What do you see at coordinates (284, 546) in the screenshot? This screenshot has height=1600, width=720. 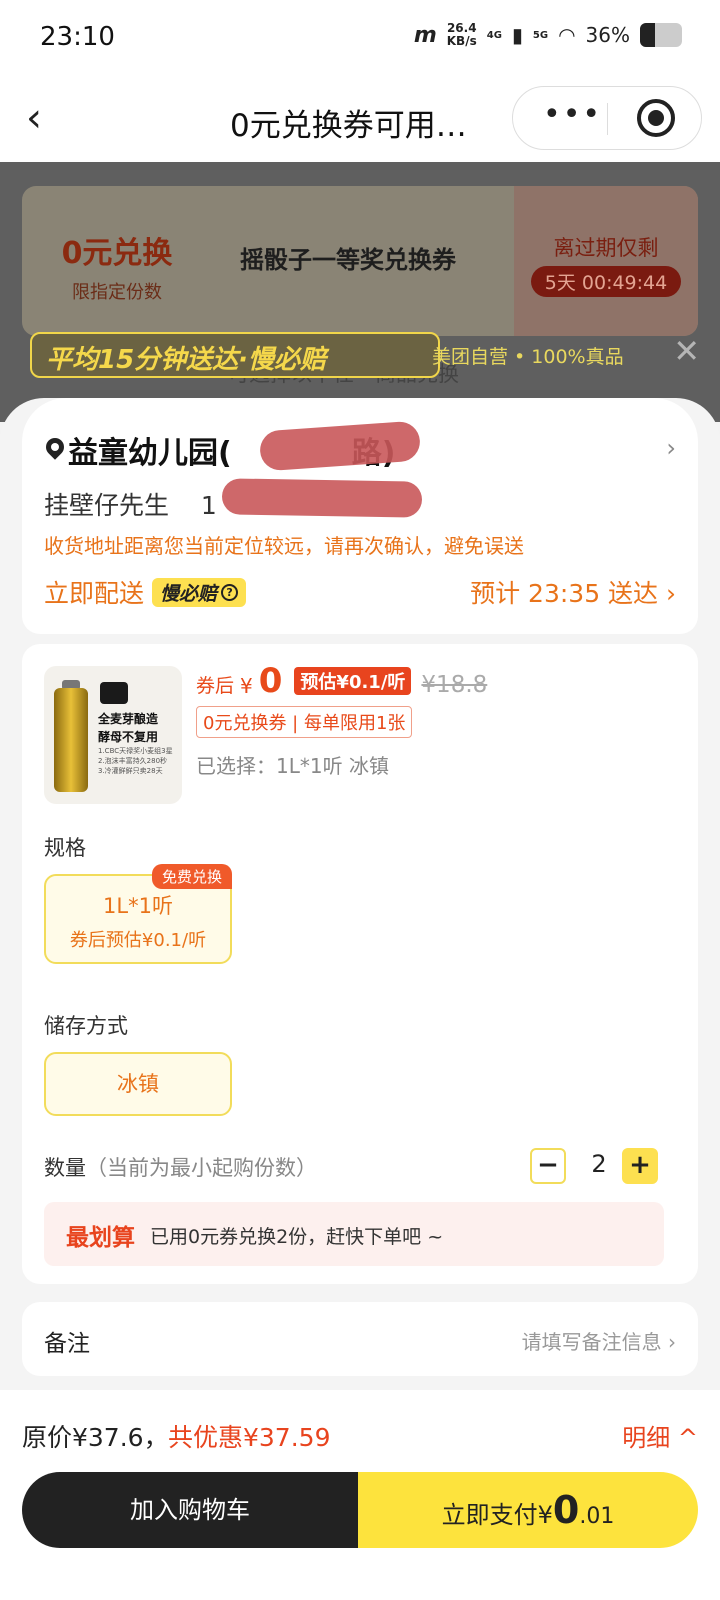 I see `address-warning: 收货地址距离您当前定位较远，请再次确认，避免误送` at bounding box center [284, 546].